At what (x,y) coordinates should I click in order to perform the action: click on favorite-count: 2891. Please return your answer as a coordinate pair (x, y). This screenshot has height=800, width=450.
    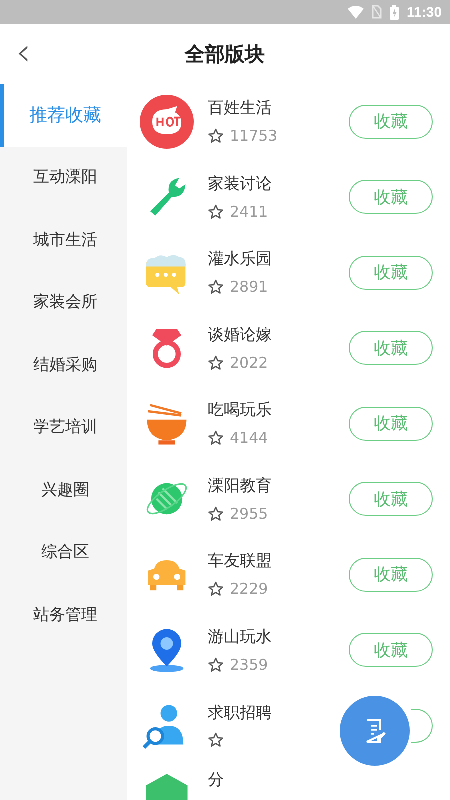
    Looking at the image, I should click on (249, 287).